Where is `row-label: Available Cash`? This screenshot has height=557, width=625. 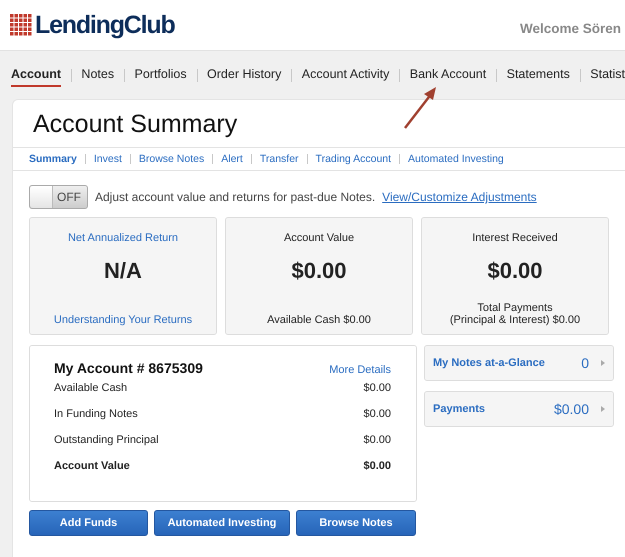
row-label: Available Cash is located at coordinates (91, 389).